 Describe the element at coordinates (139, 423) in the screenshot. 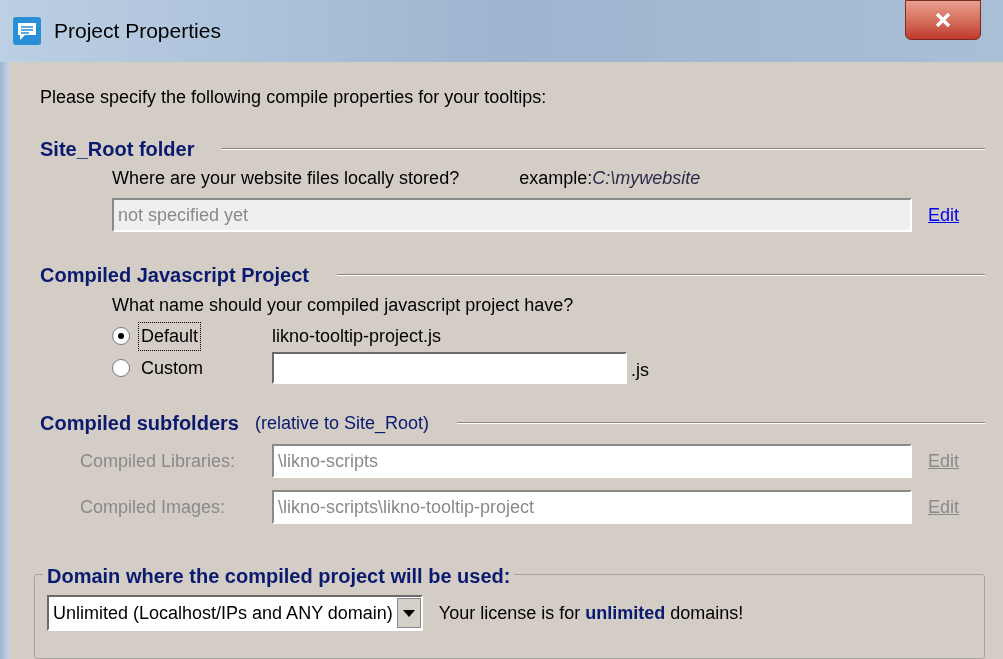

I see `section-heading: Compiled subfolders` at that location.